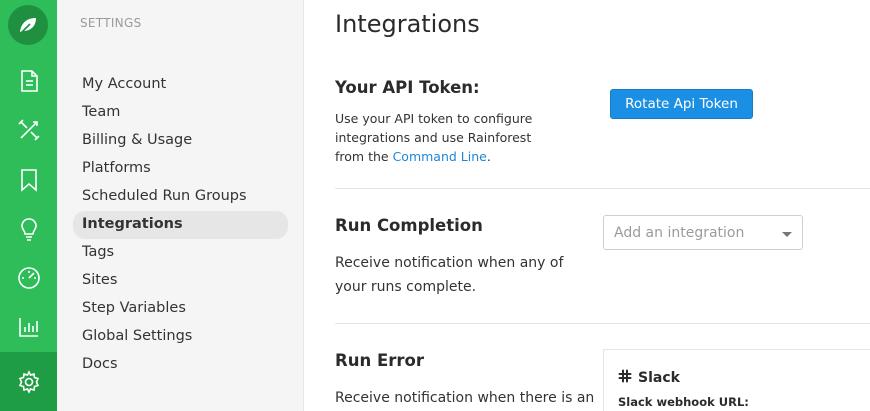 The width and height of the screenshot is (870, 411). Describe the element at coordinates (659, 378) in the screenshot. I see `slack-card-title-text: Slack` at that location.